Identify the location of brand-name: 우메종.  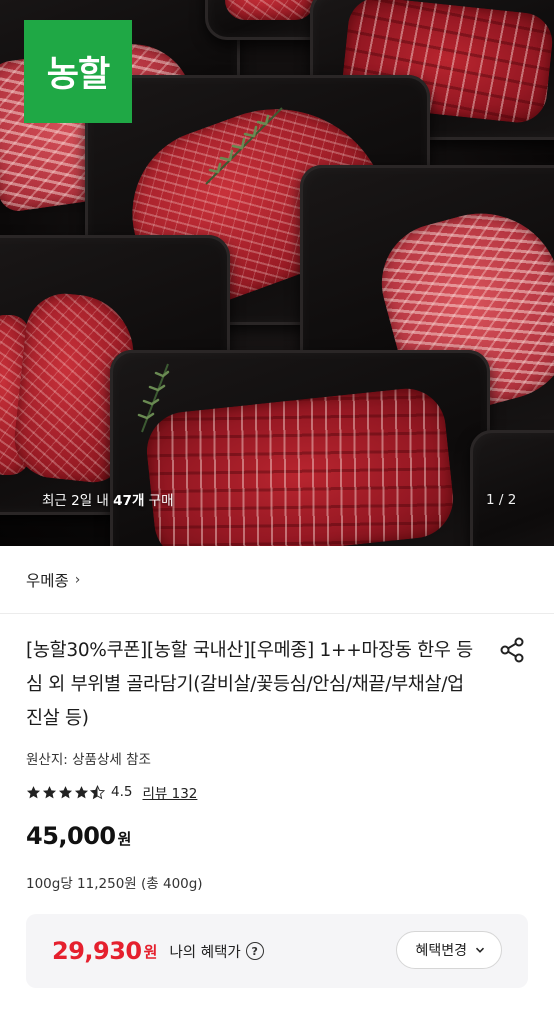
(47, 580).